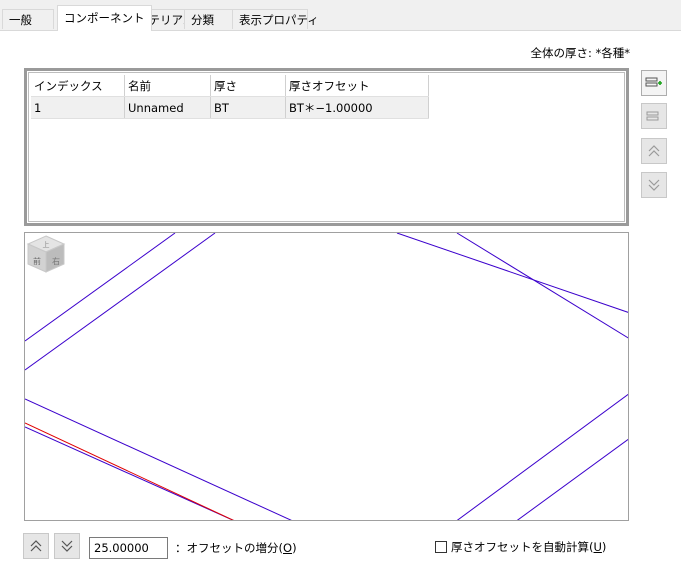  What do you see at coordinates (248, 107) in the screenshot?
I see `cell-thickness: BT` at bounding box center [248, 107].